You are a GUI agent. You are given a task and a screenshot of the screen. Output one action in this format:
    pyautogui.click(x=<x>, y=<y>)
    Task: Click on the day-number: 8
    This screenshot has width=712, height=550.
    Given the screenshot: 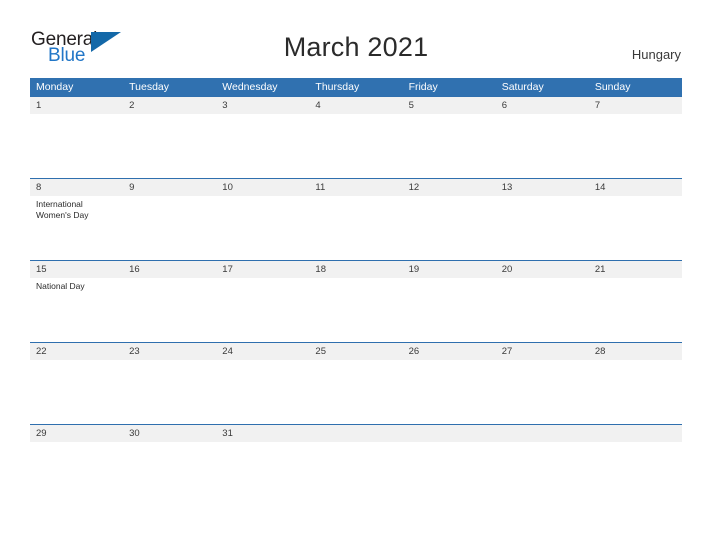 What is the action you would take?
    pyautogui.click(x=76, y=187)
    